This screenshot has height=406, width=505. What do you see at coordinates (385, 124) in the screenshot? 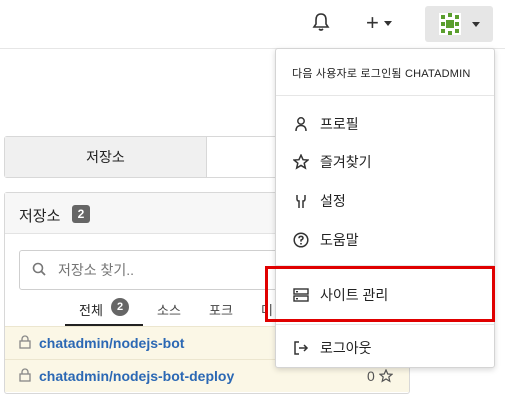
I see `menu-item-profile: 프로필` at bounding box center [385, 124].